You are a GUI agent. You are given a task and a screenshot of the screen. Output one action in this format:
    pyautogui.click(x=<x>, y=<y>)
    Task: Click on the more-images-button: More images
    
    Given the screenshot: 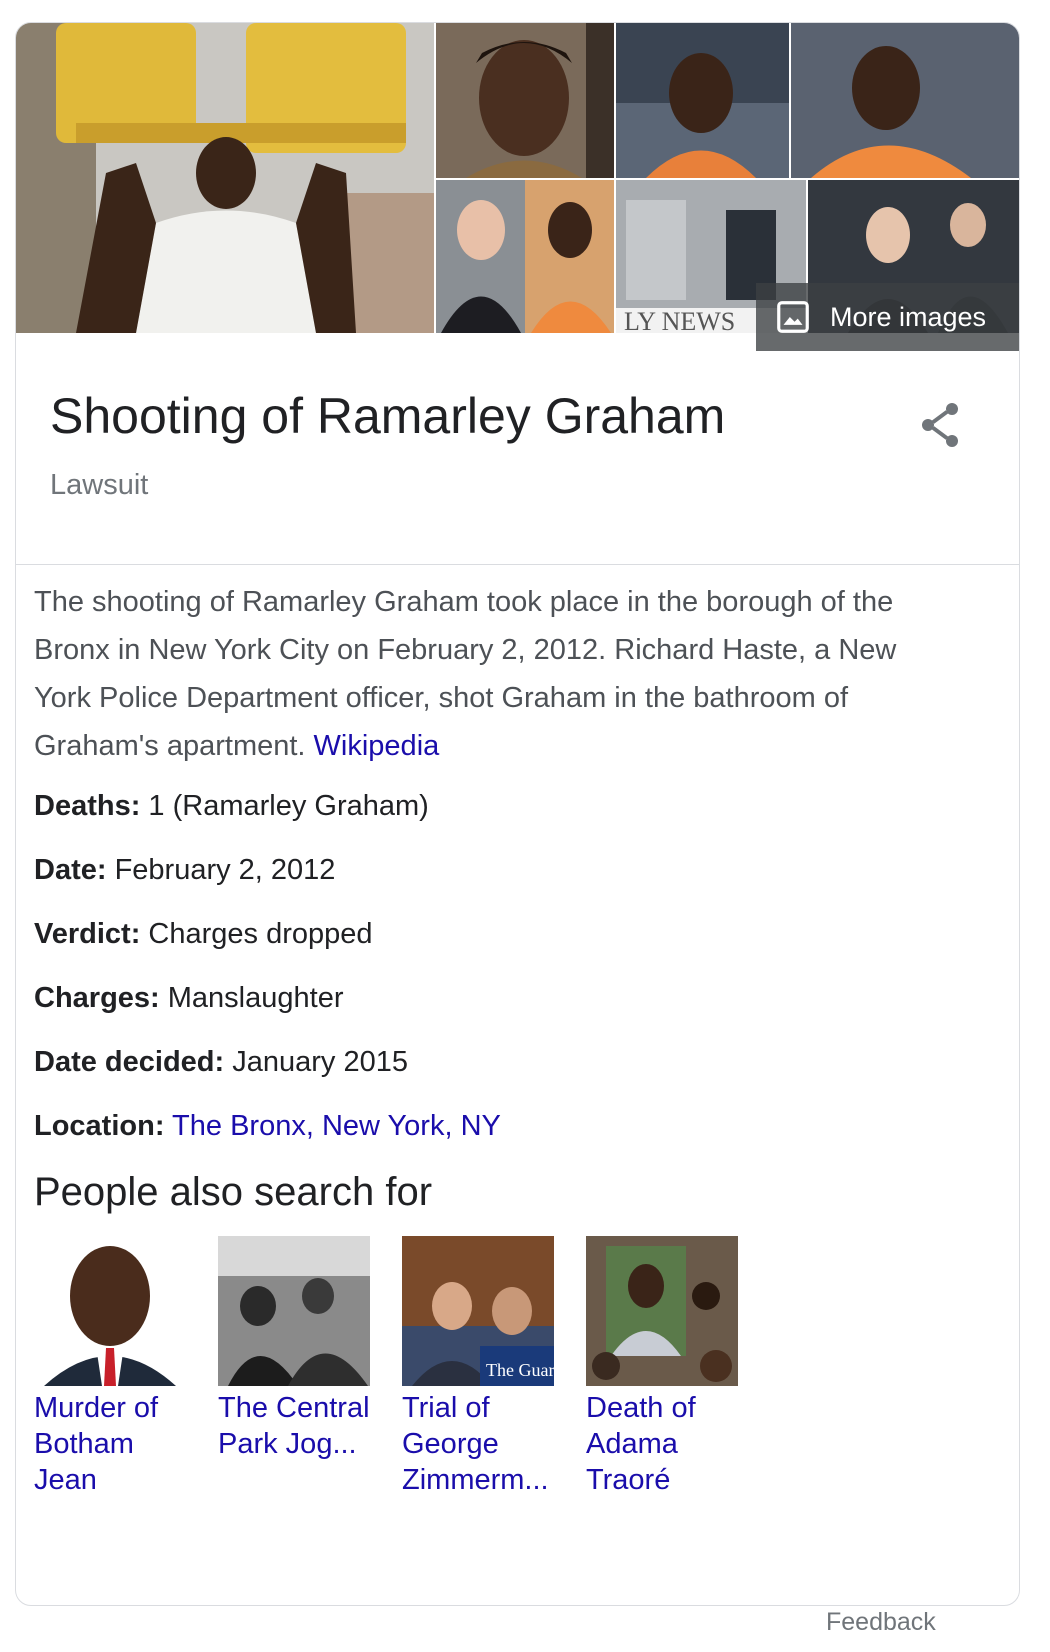 What is the action you would take?
    pyautogui.click(x=887, y=317)
    